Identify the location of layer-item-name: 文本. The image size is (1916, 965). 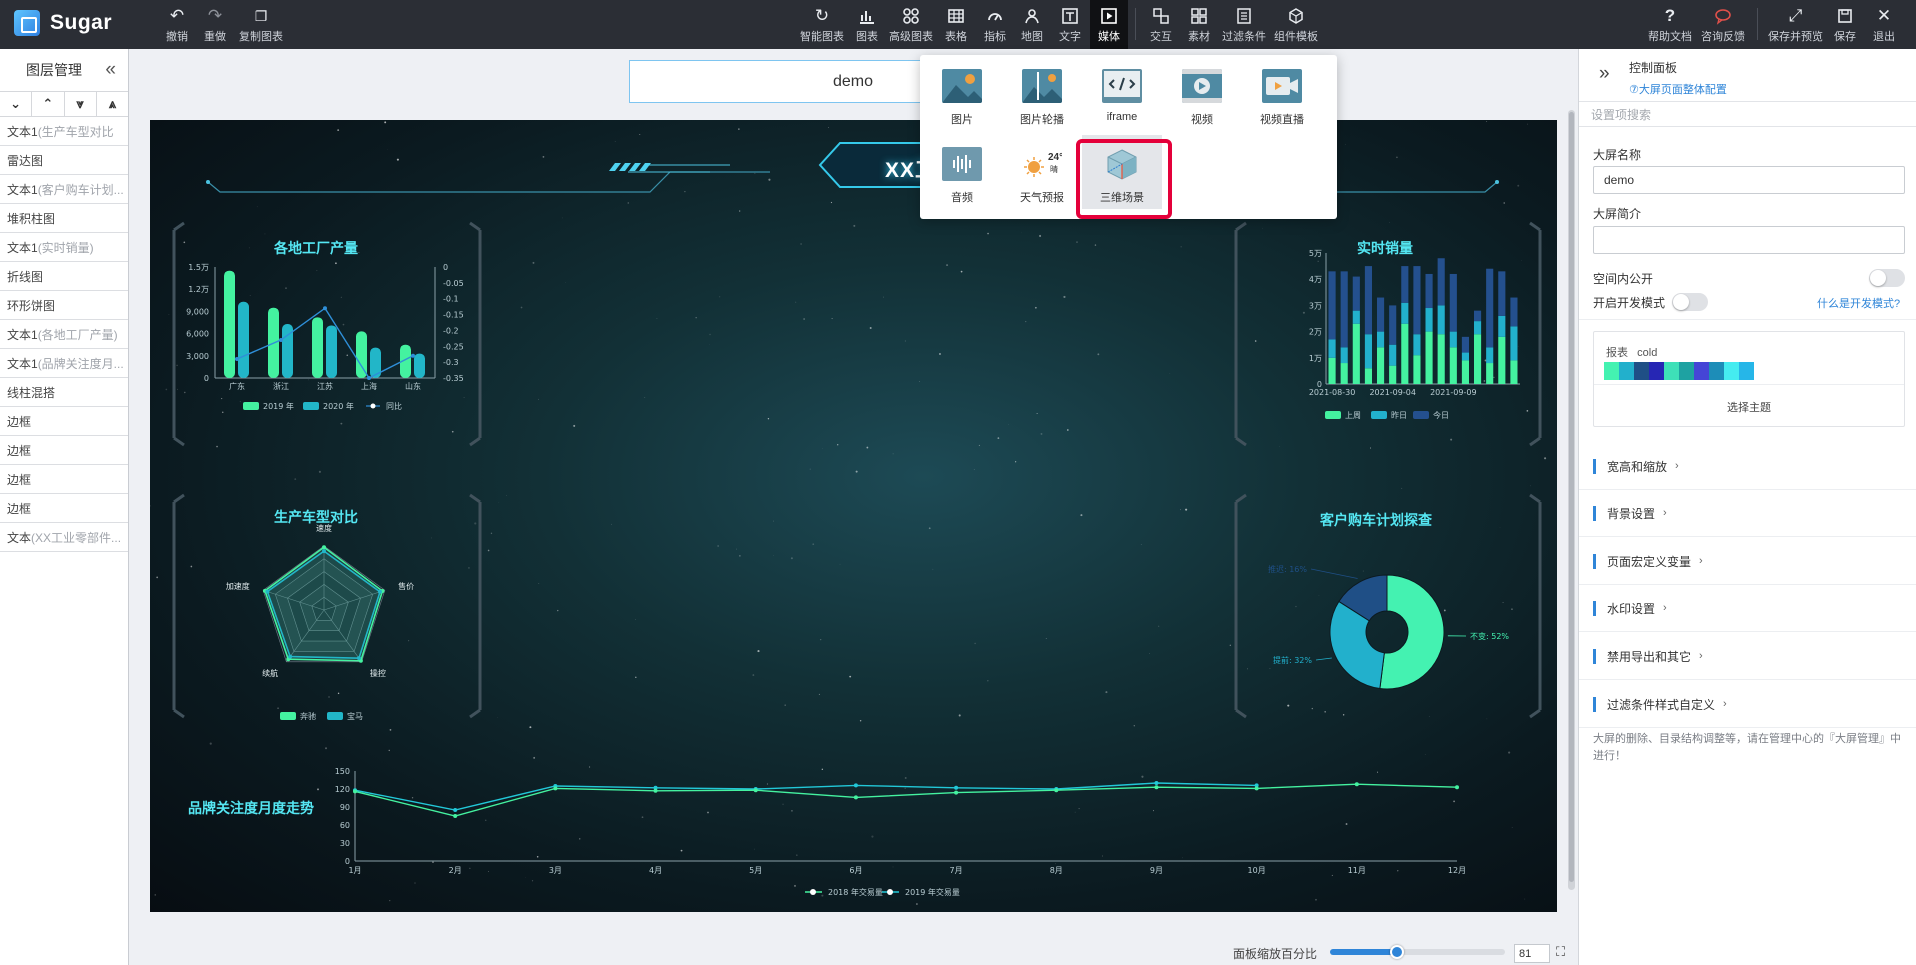
(19, 537).